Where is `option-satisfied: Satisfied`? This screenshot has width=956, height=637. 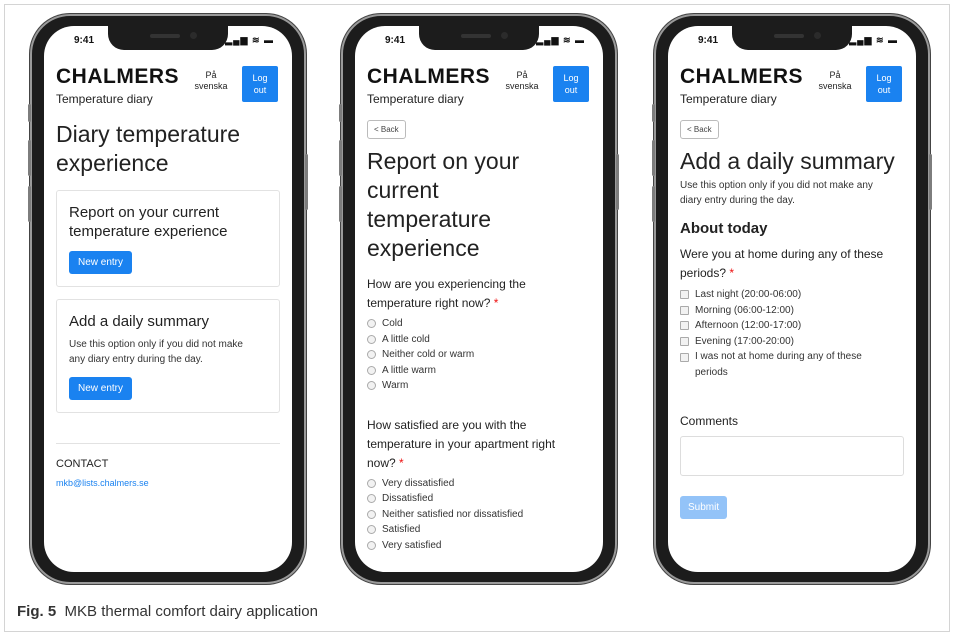 option-satisfied: Satisfied is located at coordinates (479, 530).